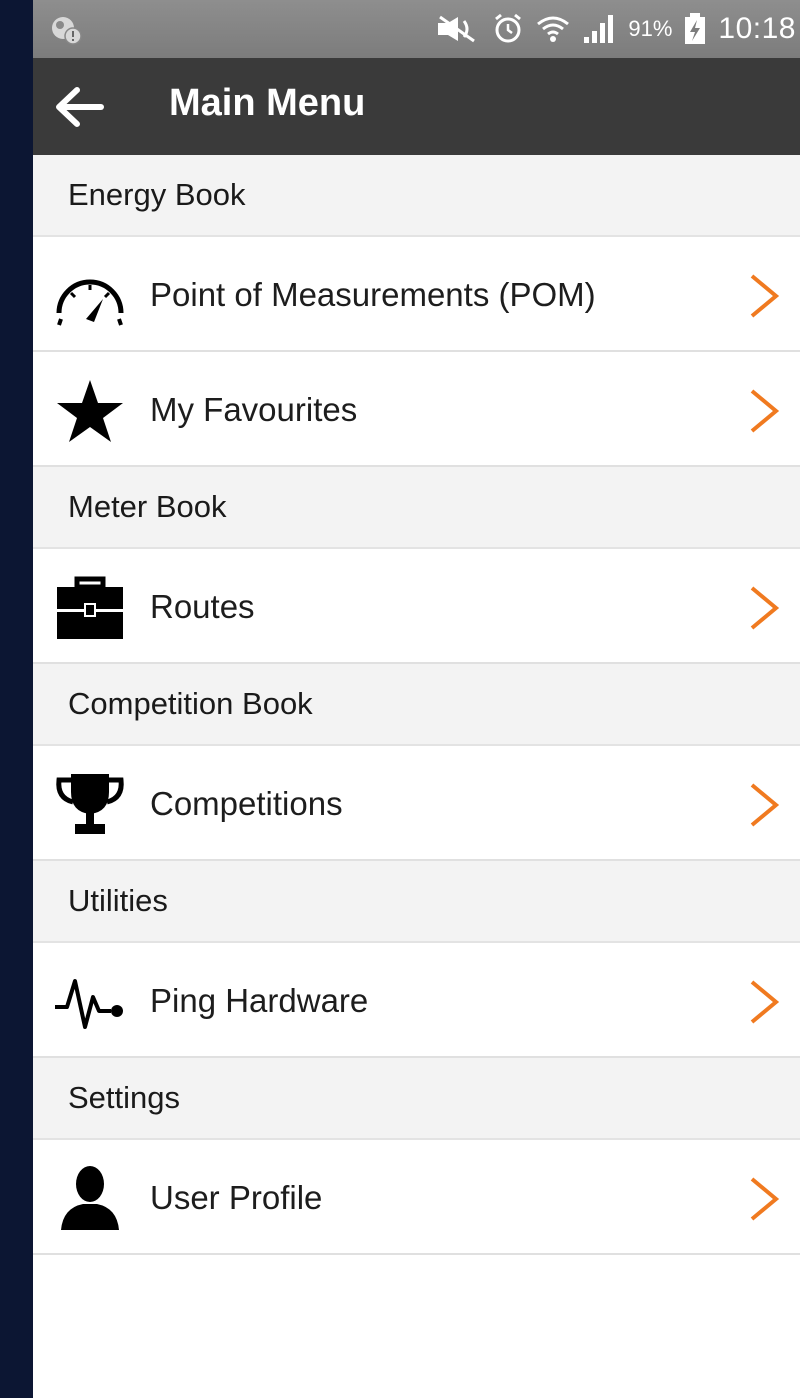  What do you see at coordinates (416, 508) in the screenshot?
I see `section-header-meter-book: Meter Book` at bounding box center [416, 508].